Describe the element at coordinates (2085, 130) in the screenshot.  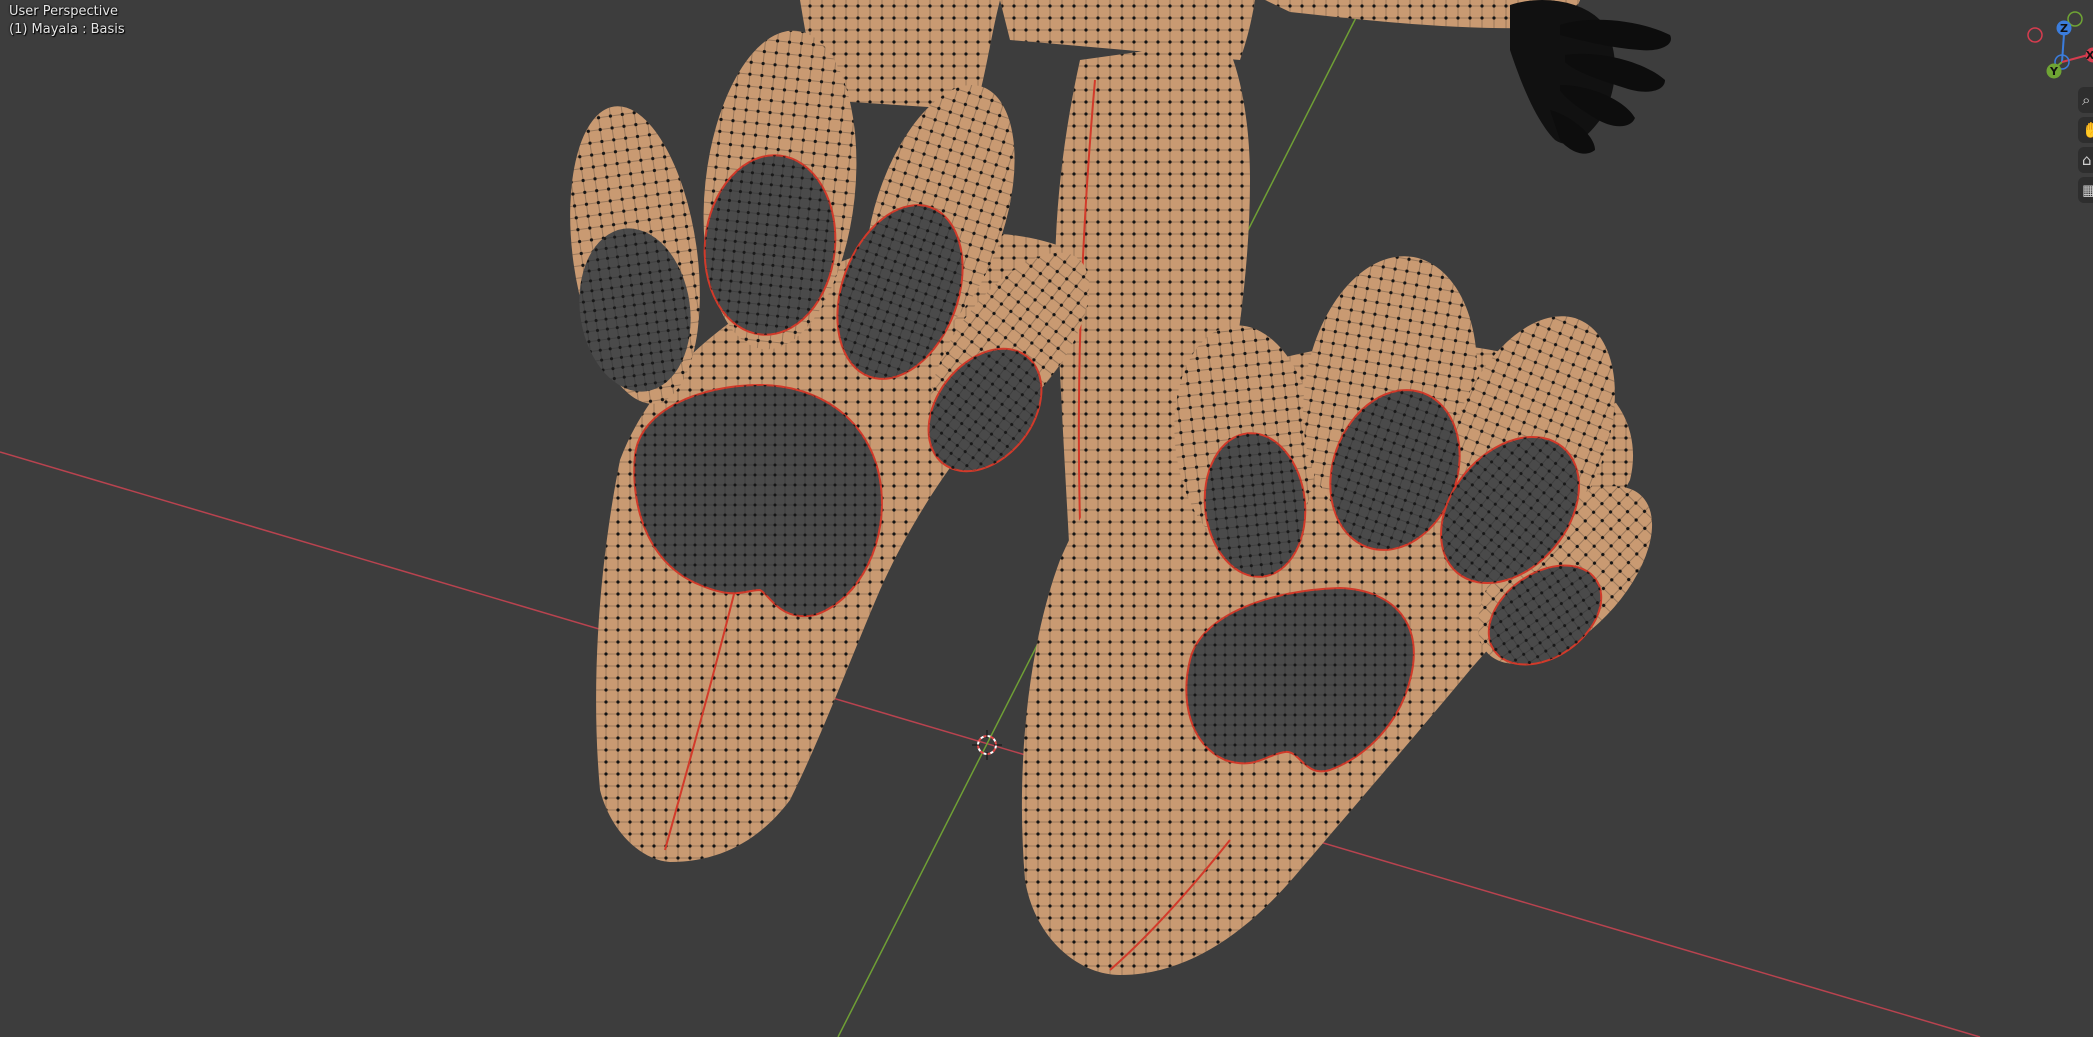
I see `hand-icon: ✋` at that location.